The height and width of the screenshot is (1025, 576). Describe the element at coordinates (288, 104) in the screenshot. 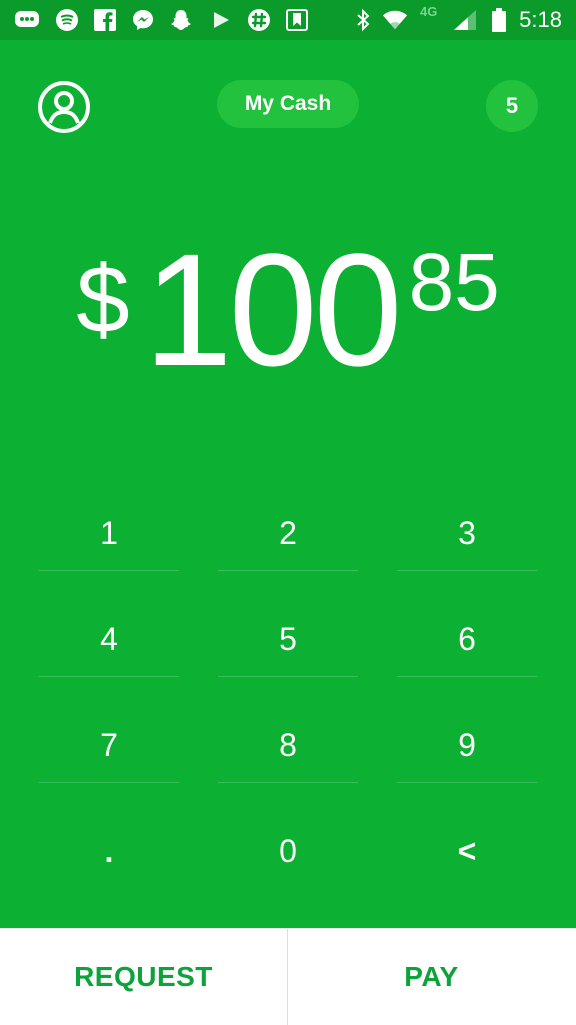

I see `my-cash-button: My Cash` at that location.